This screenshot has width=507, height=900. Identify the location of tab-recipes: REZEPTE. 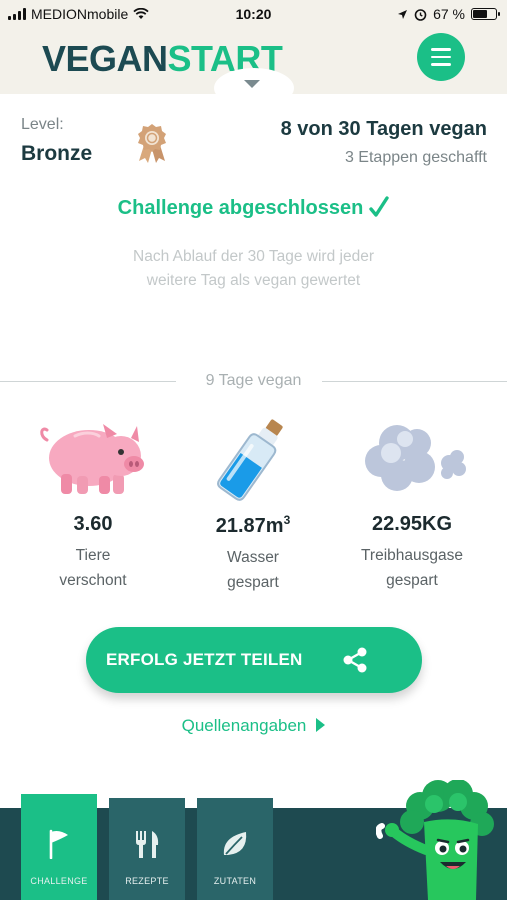
(147, 849).